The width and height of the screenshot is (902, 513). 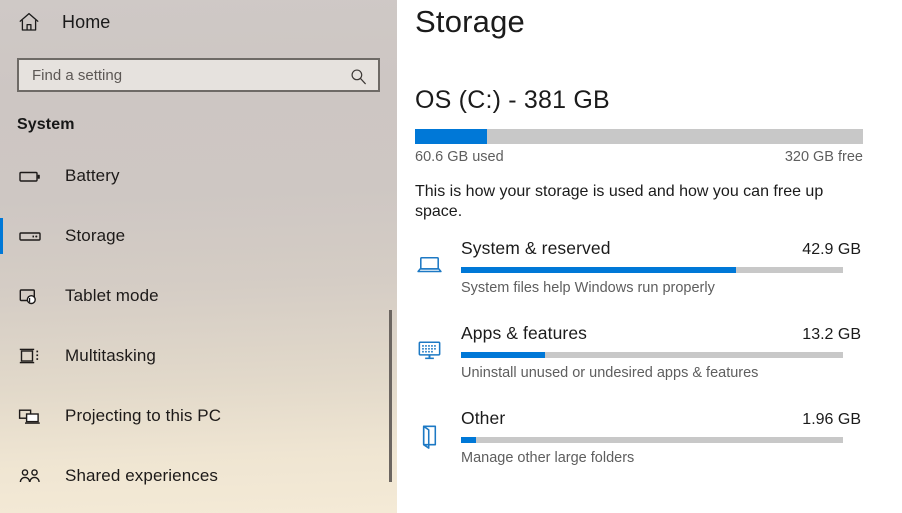 I want to click on page-title: Storage, so click(x=470, y=21).